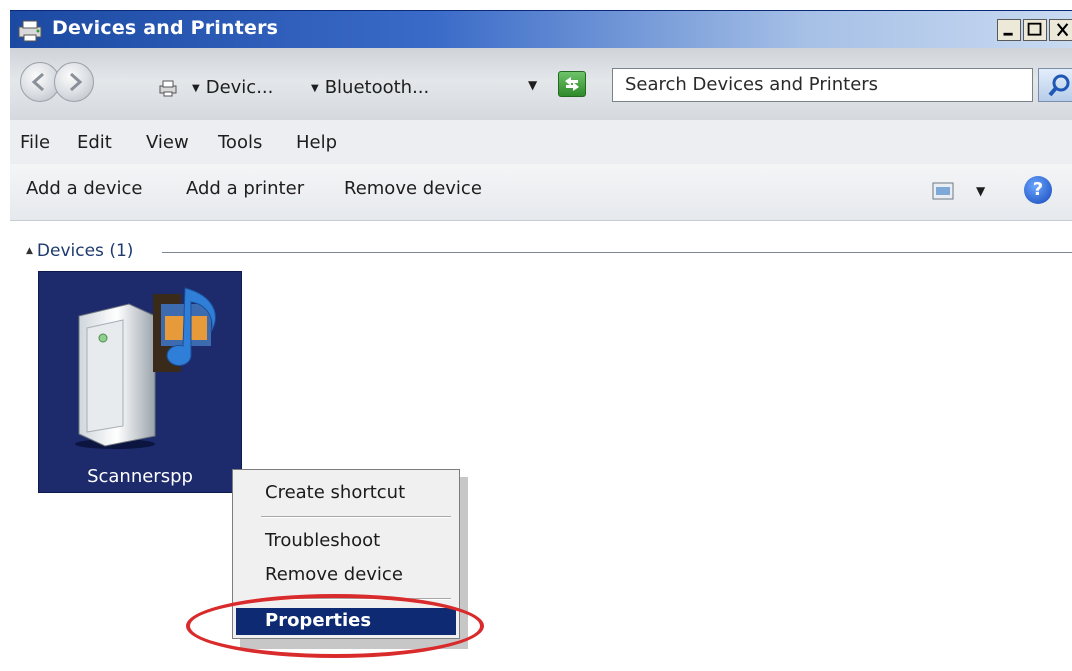  I want to click on device-label: Scannerspp, so click(140, 476).